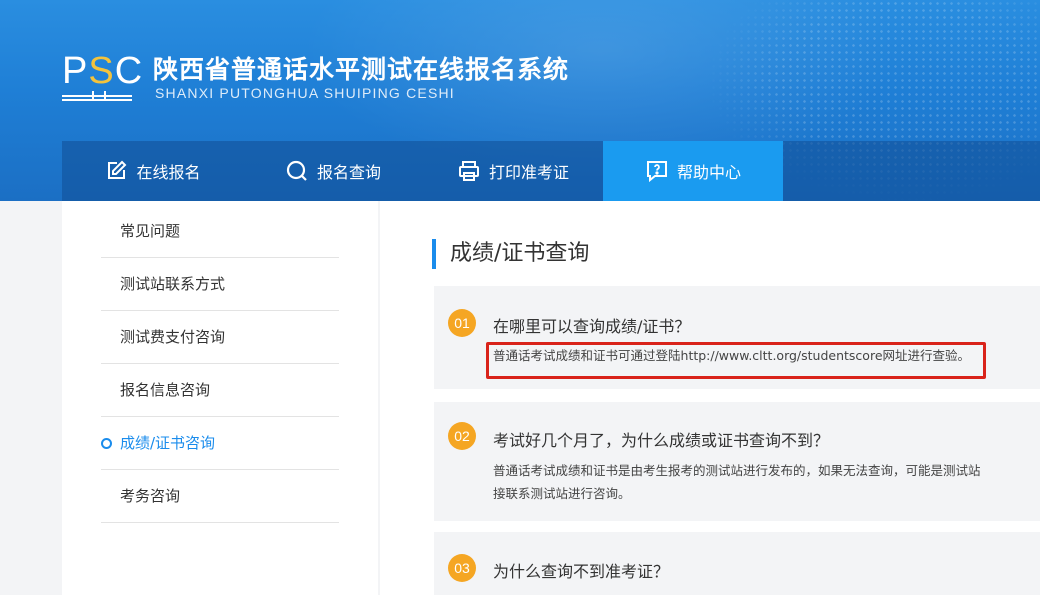  I want to click on nav-item-label: 在线报名, so click(168, 172).